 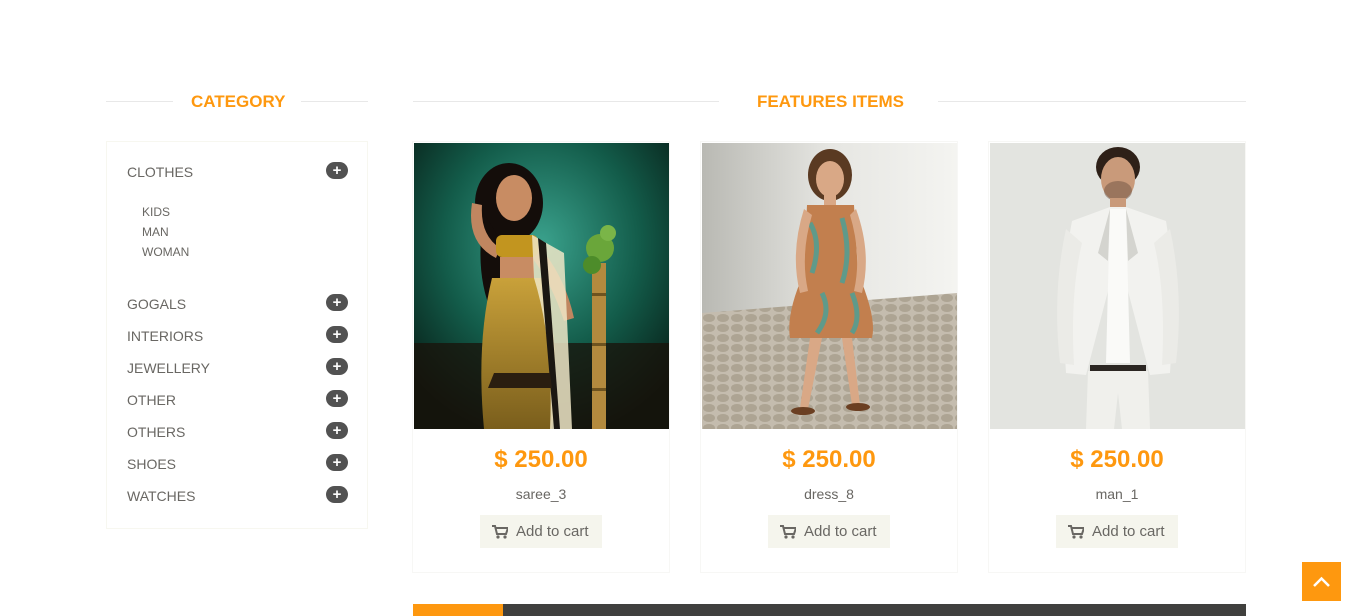 What do you see at coordinates (237, 464) in the screenshot?
I see `category-item-shoes: SHOES +` at bounding box center [237, 464].